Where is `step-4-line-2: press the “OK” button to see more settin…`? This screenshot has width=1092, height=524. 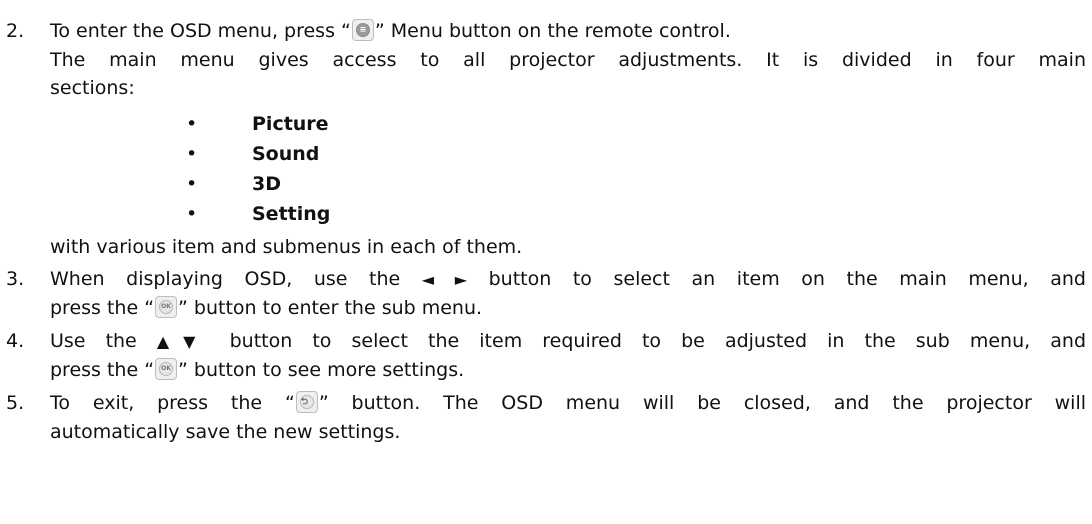
step-4-line-2: press the “OK” button to see more settin… is located at coordinates (257, 369).